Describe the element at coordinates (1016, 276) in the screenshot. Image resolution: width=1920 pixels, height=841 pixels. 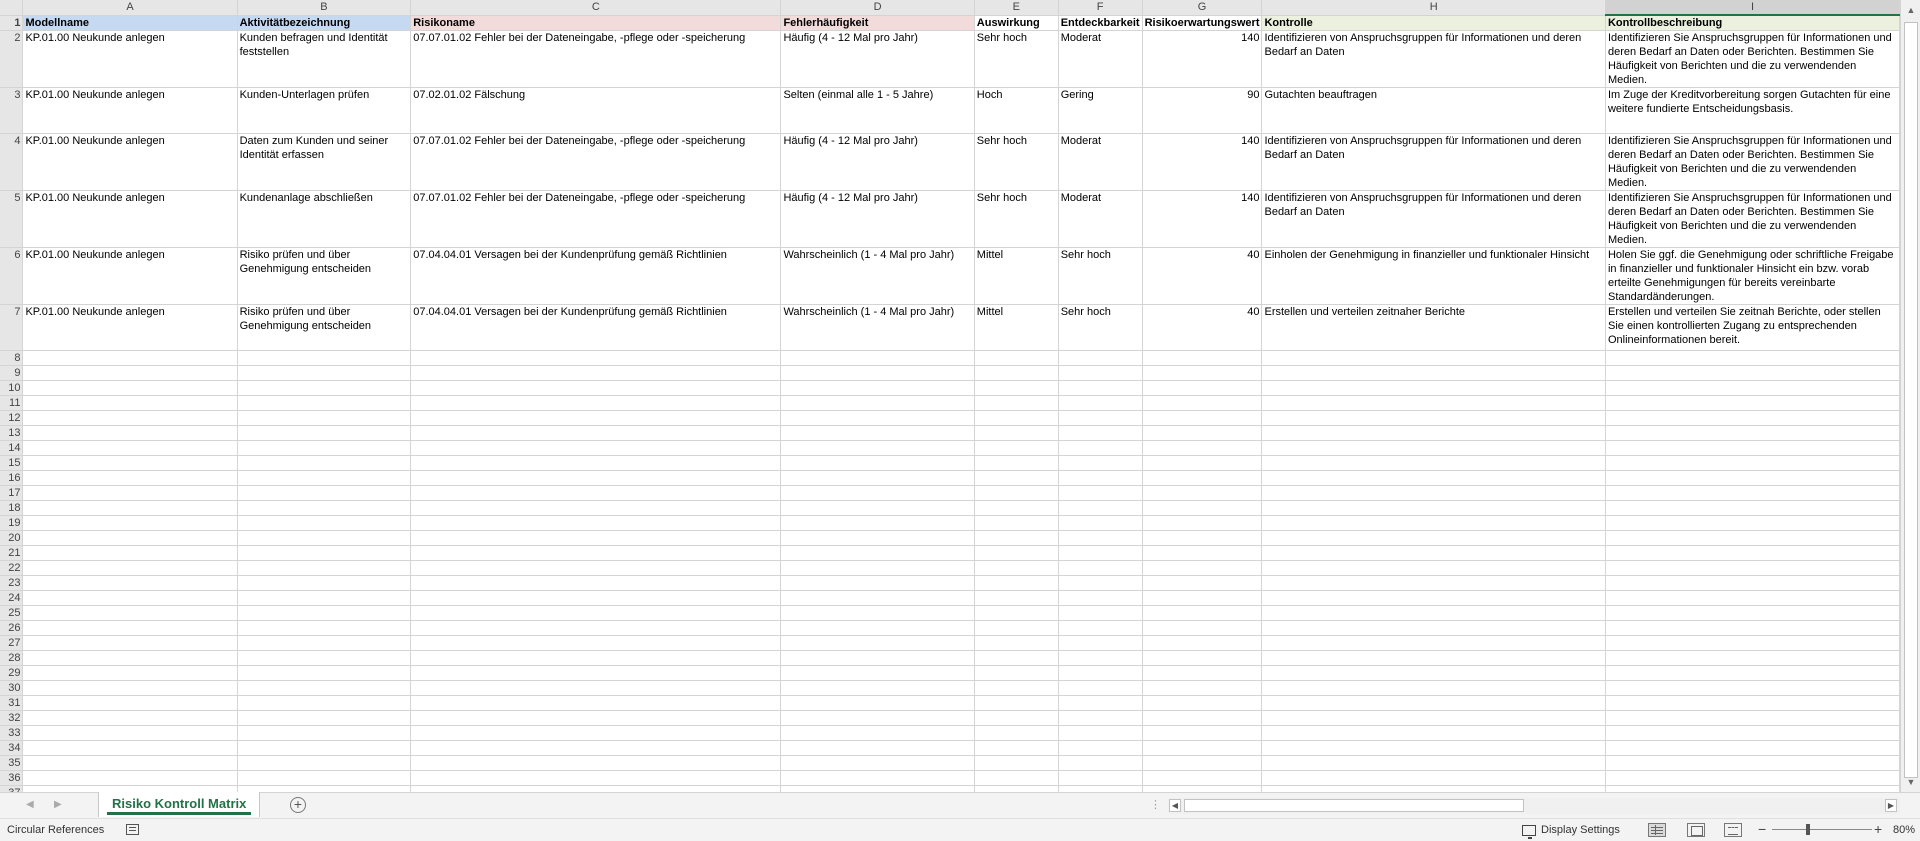
I see `cell: Mittel` at that location.